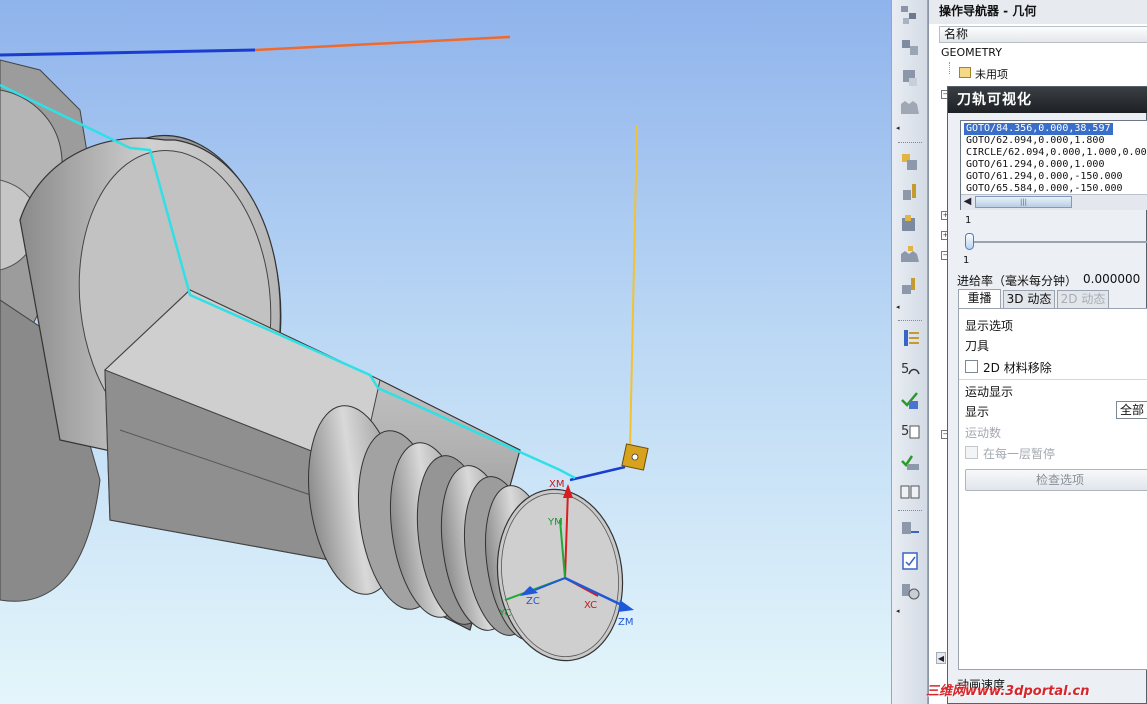  I want to click on axis-label-xc: XC, so click(590, 605).